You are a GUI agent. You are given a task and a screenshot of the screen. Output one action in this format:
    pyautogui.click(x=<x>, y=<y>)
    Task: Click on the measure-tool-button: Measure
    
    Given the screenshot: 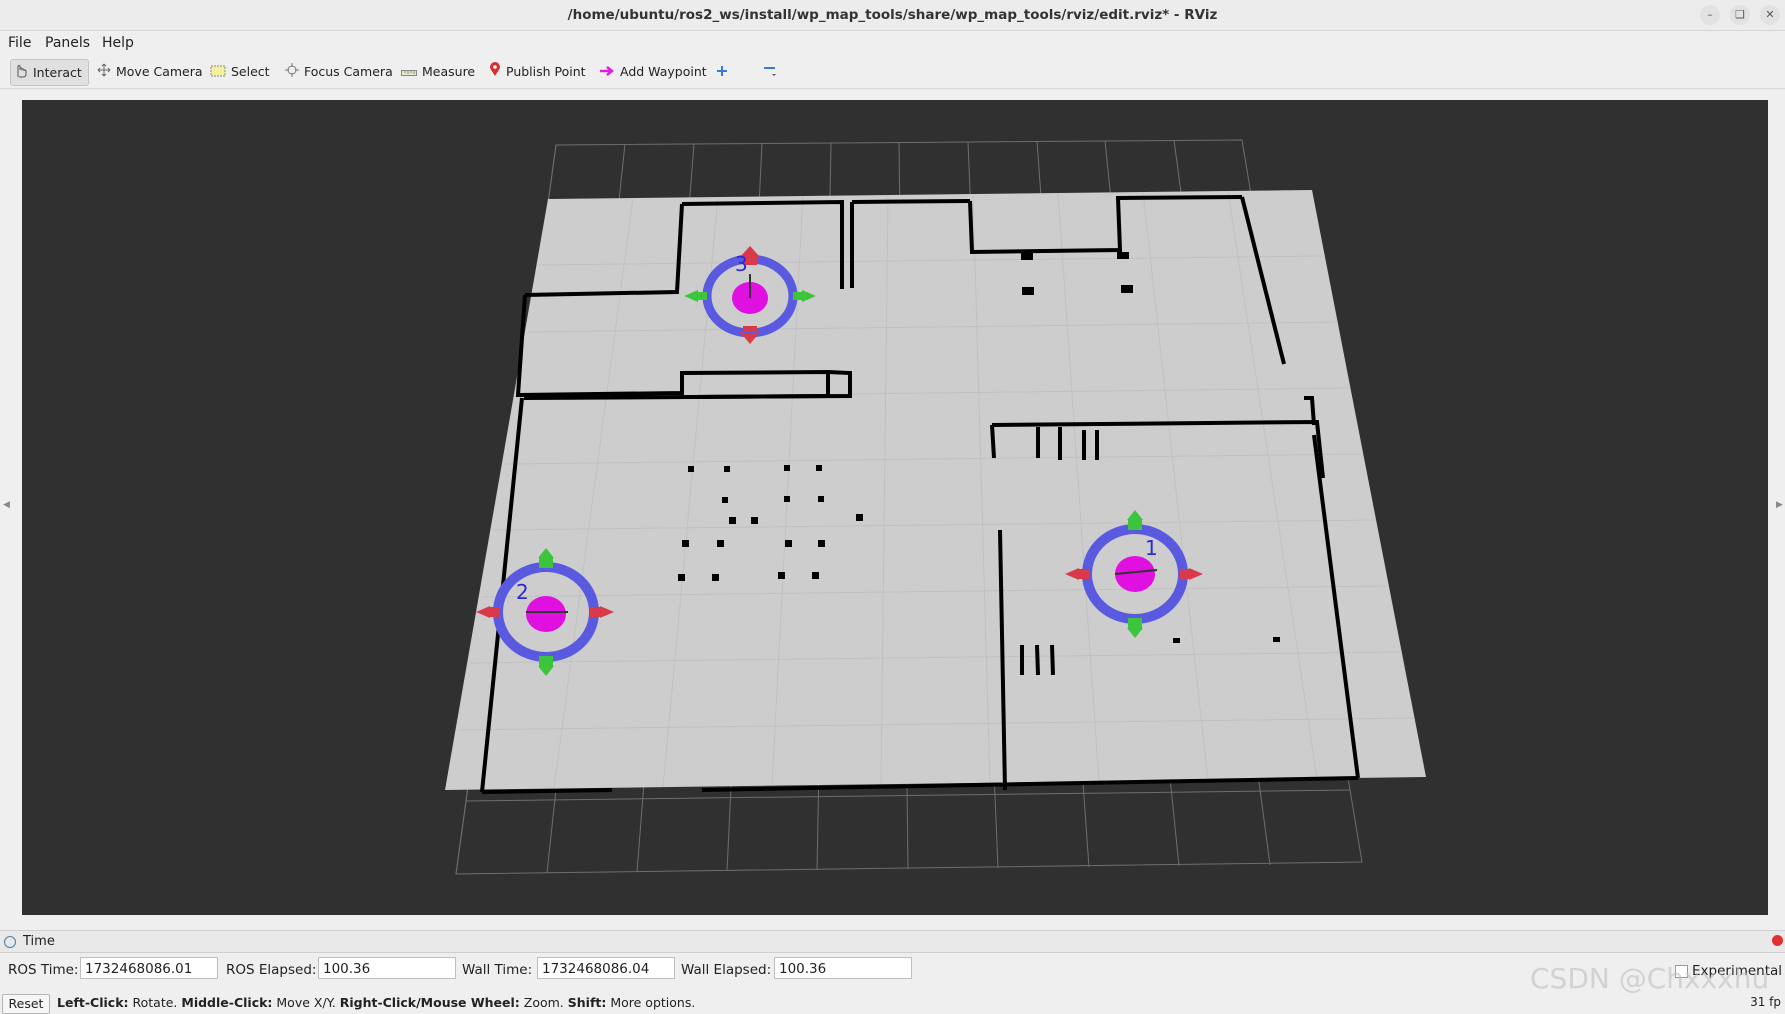 What is the action you would take?
    pyautogui.click(x=438, y=71)
    